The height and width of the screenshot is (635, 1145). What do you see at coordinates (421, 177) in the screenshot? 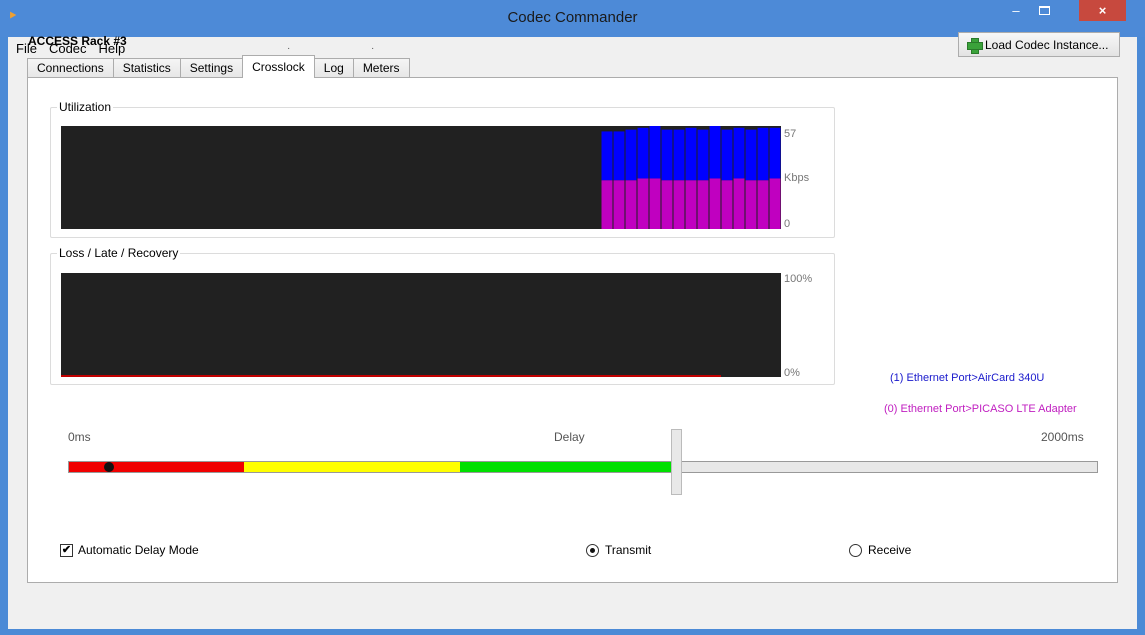
I see `utilization-chart` at bounding box center [421, 177].